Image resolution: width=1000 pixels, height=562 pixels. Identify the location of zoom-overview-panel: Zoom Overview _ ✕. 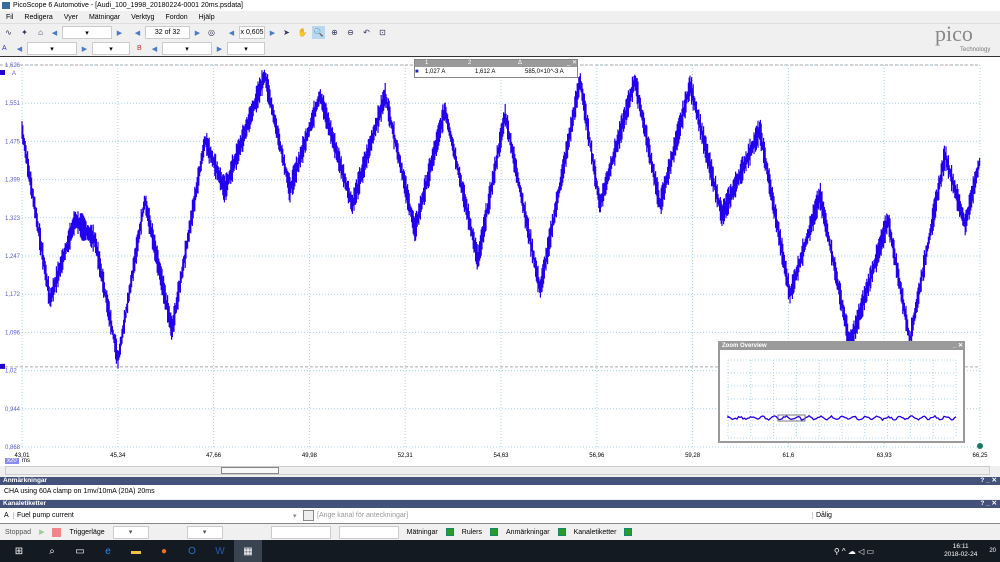
(841, 392).